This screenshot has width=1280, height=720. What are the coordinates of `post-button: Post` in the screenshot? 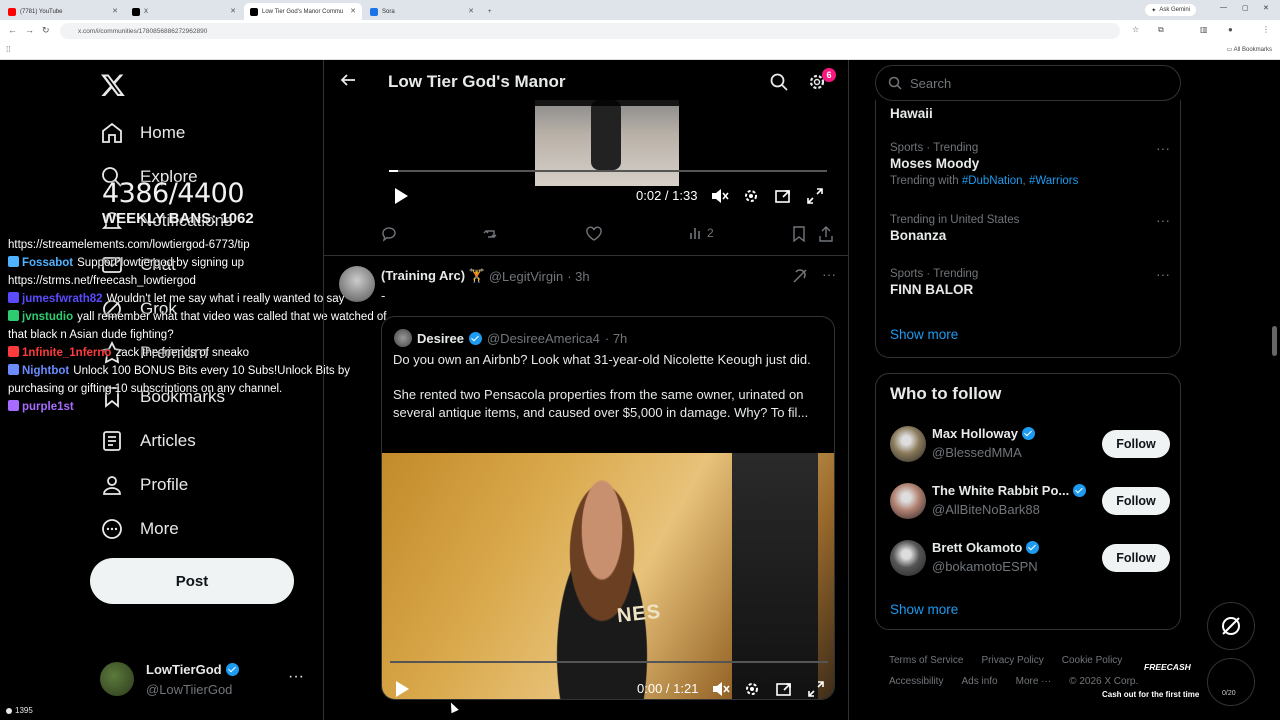 It's located at (192, 581).